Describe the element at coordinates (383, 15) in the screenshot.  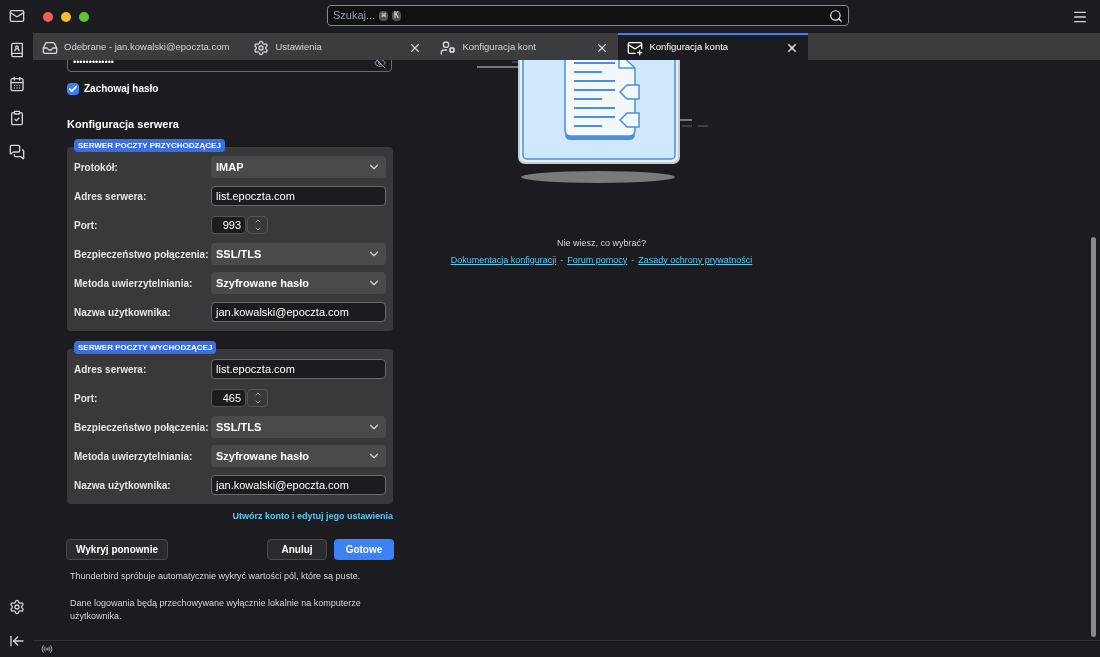
I see `key-cap: ⌘` at that location.